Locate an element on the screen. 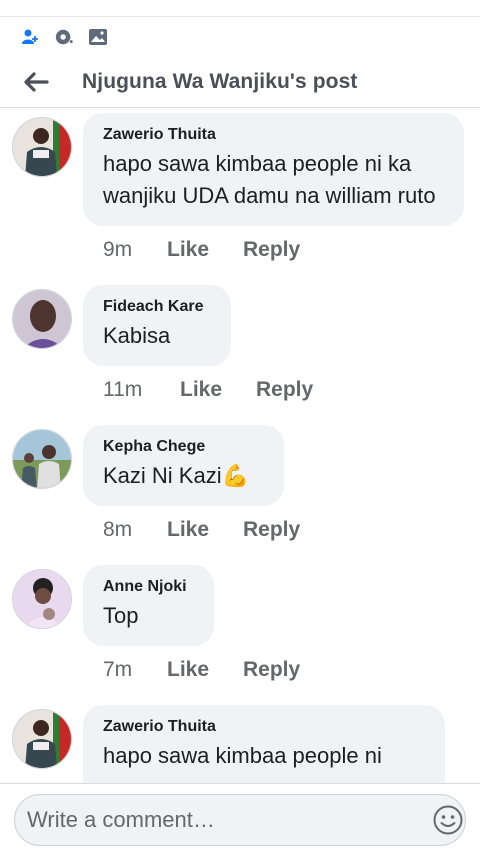  comment-text: Kazi Ni Kazi💪 is located at coordinates (183, 476).